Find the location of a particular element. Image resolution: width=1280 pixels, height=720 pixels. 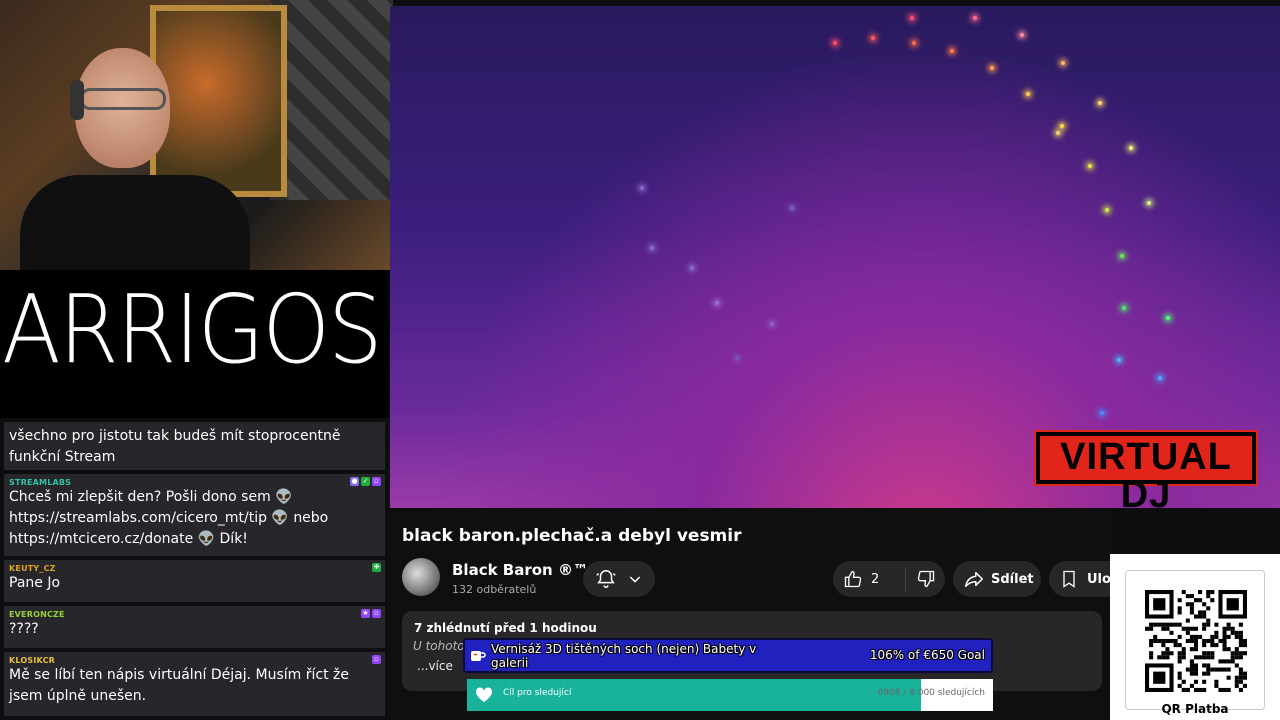

chat-username: KLOSIKCR is located at coordinates (194, 660).